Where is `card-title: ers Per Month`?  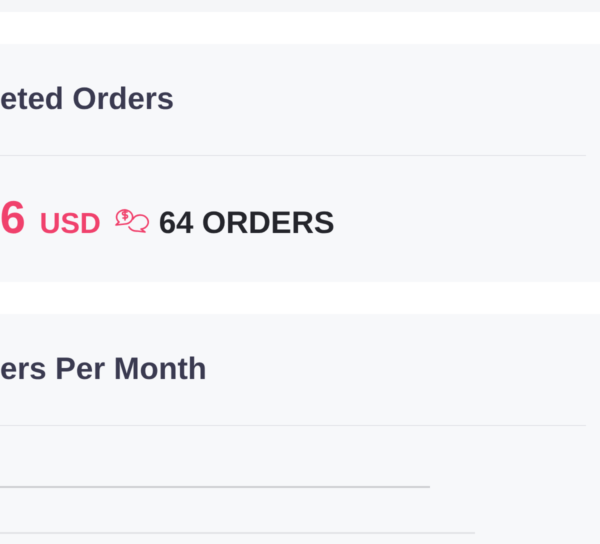
card-title: ers Per Month is located at coordinates (104, 369).